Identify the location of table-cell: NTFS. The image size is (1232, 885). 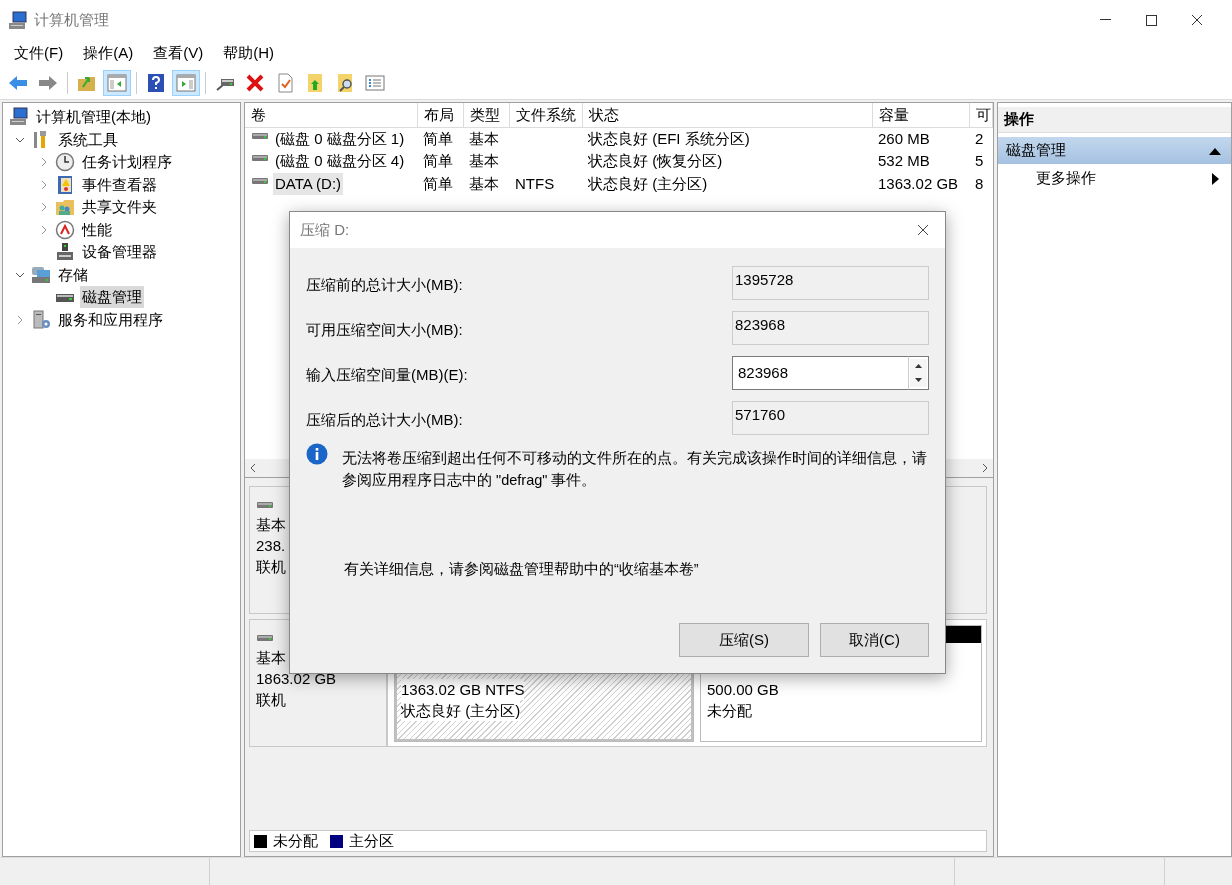
(535, 183).